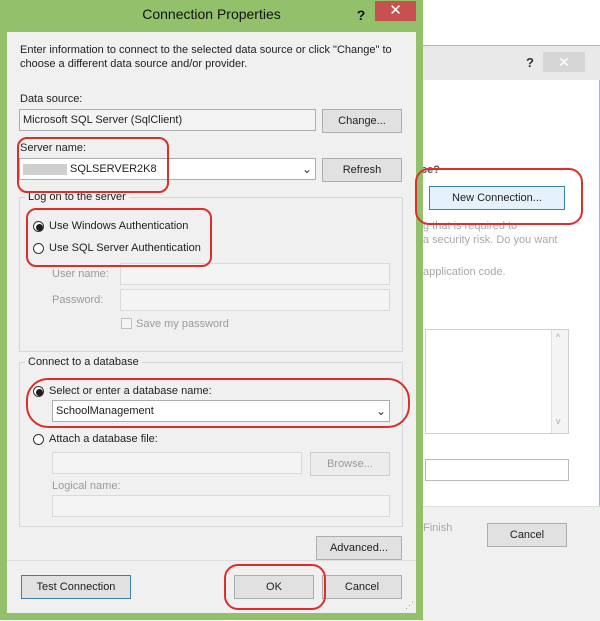  Describe the element at coordinates (211, 560) in the screenshot. I see `footer-divider` at that location.